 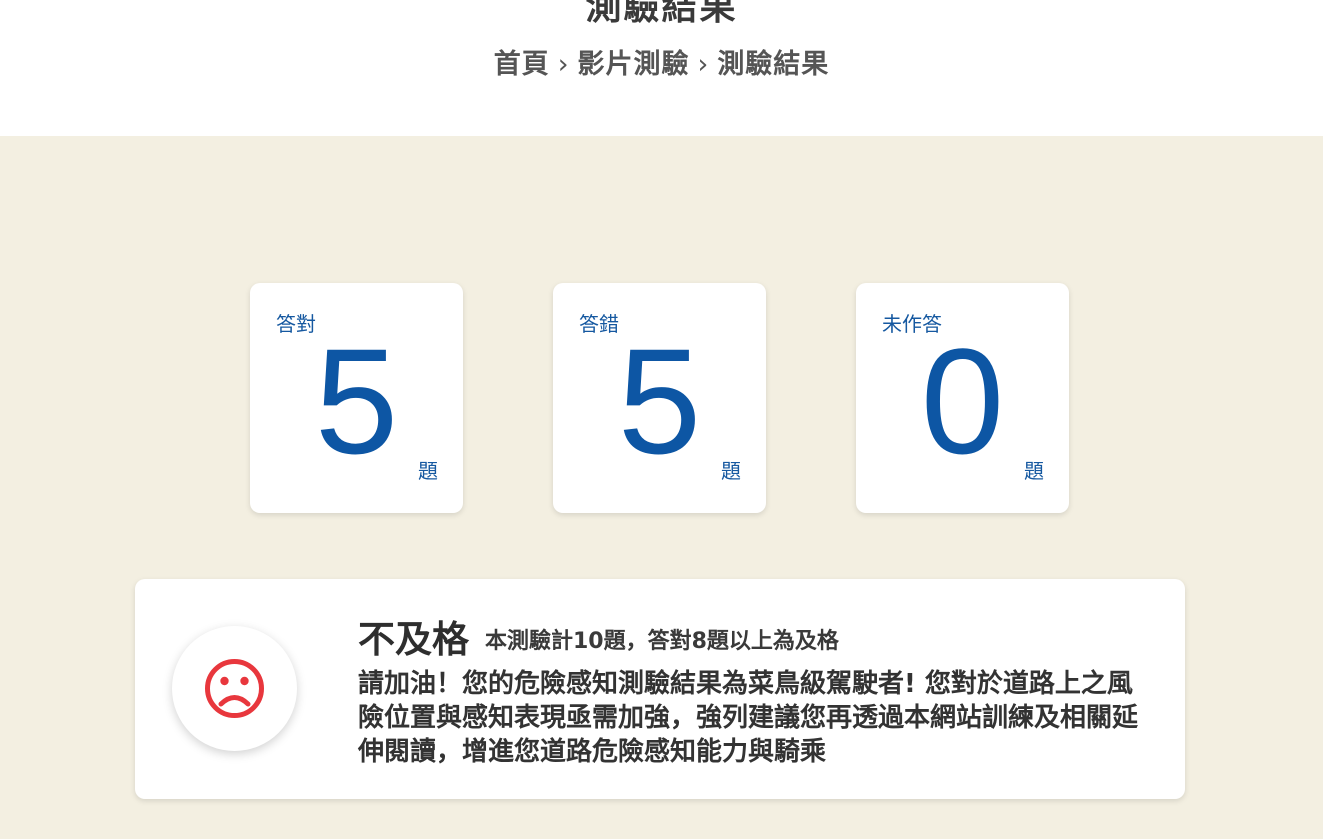 I want to click on breadcrumb: 首頁 › 影片測驗 › 測驗結果, so click(x=661, y=65).